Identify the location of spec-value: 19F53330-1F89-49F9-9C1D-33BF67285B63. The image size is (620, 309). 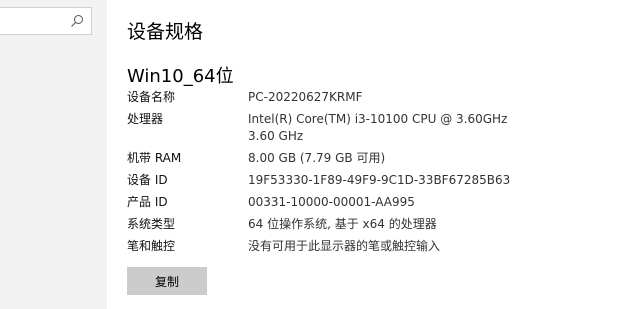
(379, 180).